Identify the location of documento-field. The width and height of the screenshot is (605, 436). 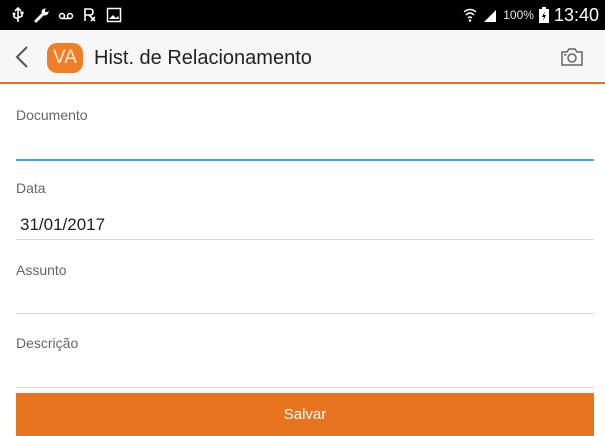
(305, 146).